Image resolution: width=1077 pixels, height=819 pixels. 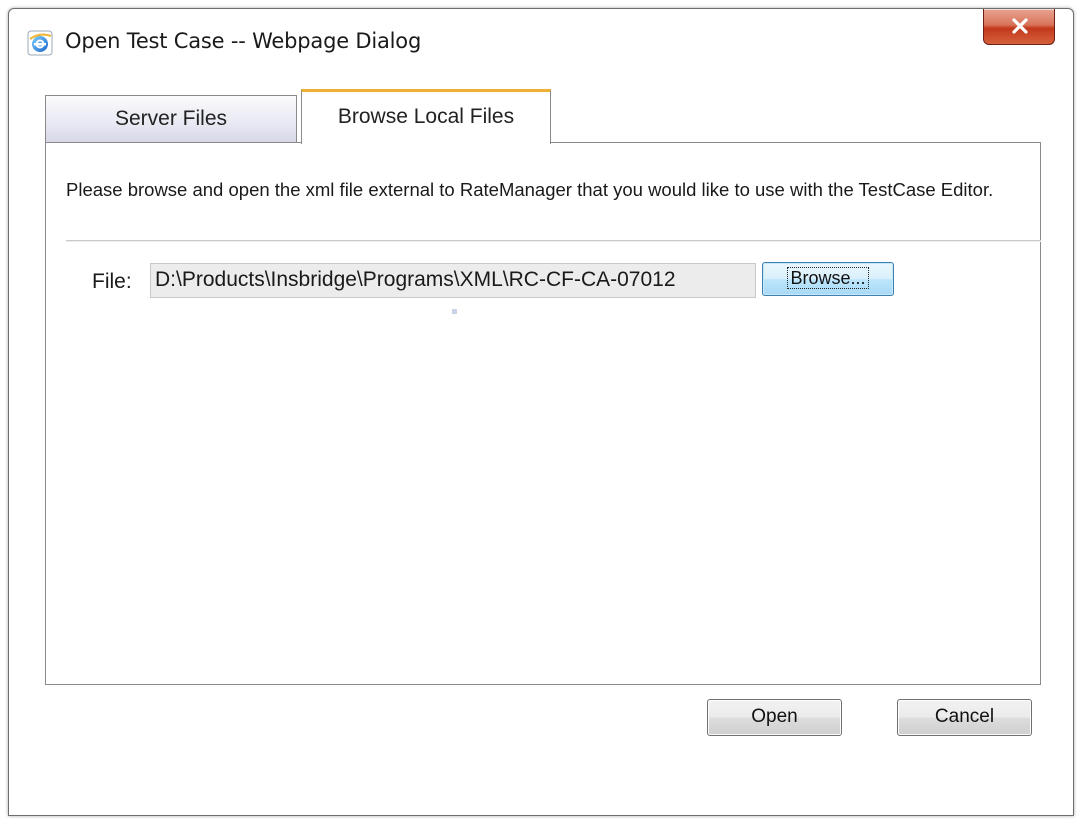 I want to click on tab-browse-local-files: Browse Local Files, so click(x=426, y=116).